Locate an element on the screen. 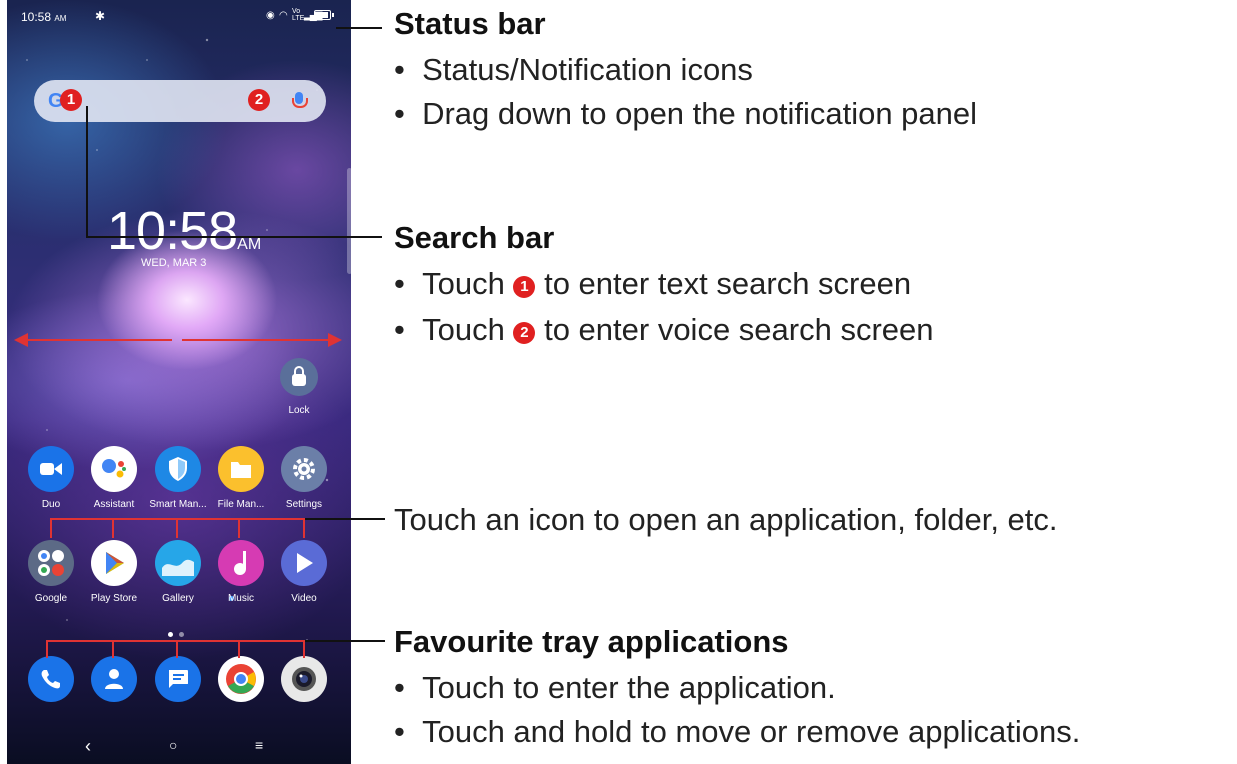 The height and width of the screenshot is (764, 1237). settings-app is located at coordinates (304, 469).